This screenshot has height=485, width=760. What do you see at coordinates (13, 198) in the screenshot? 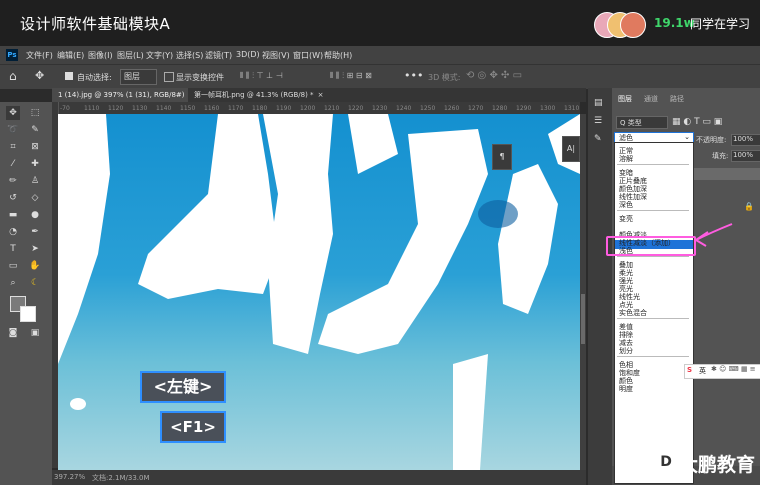
I see `history-brush-icon: ↺` at bounding box center [13, 198].